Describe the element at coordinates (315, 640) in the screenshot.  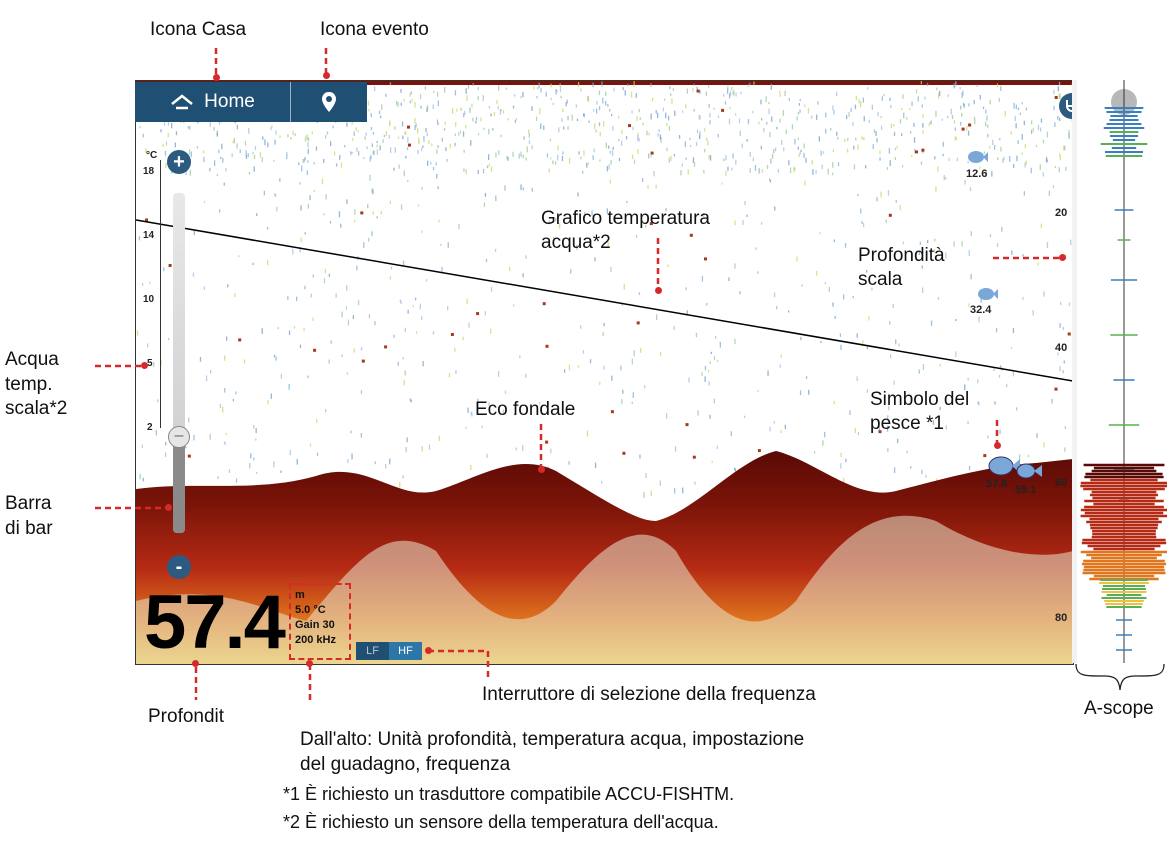
I see `frequency: 200 kHz` at that location.